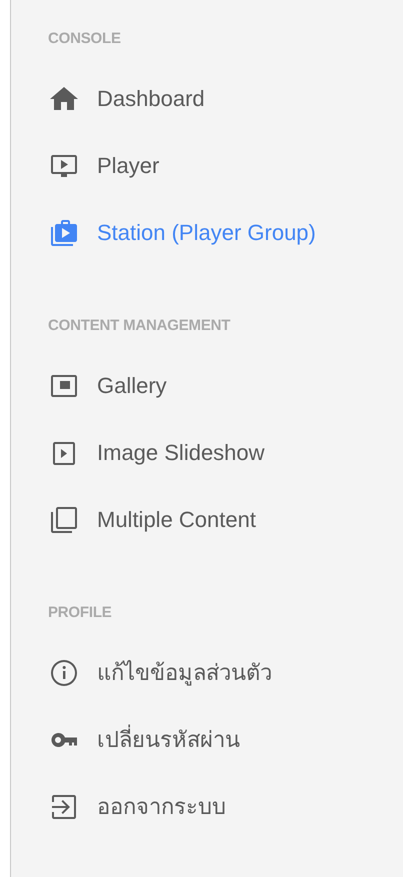  I want to click on menu-item: Station (Player Group), so click(182, 232).